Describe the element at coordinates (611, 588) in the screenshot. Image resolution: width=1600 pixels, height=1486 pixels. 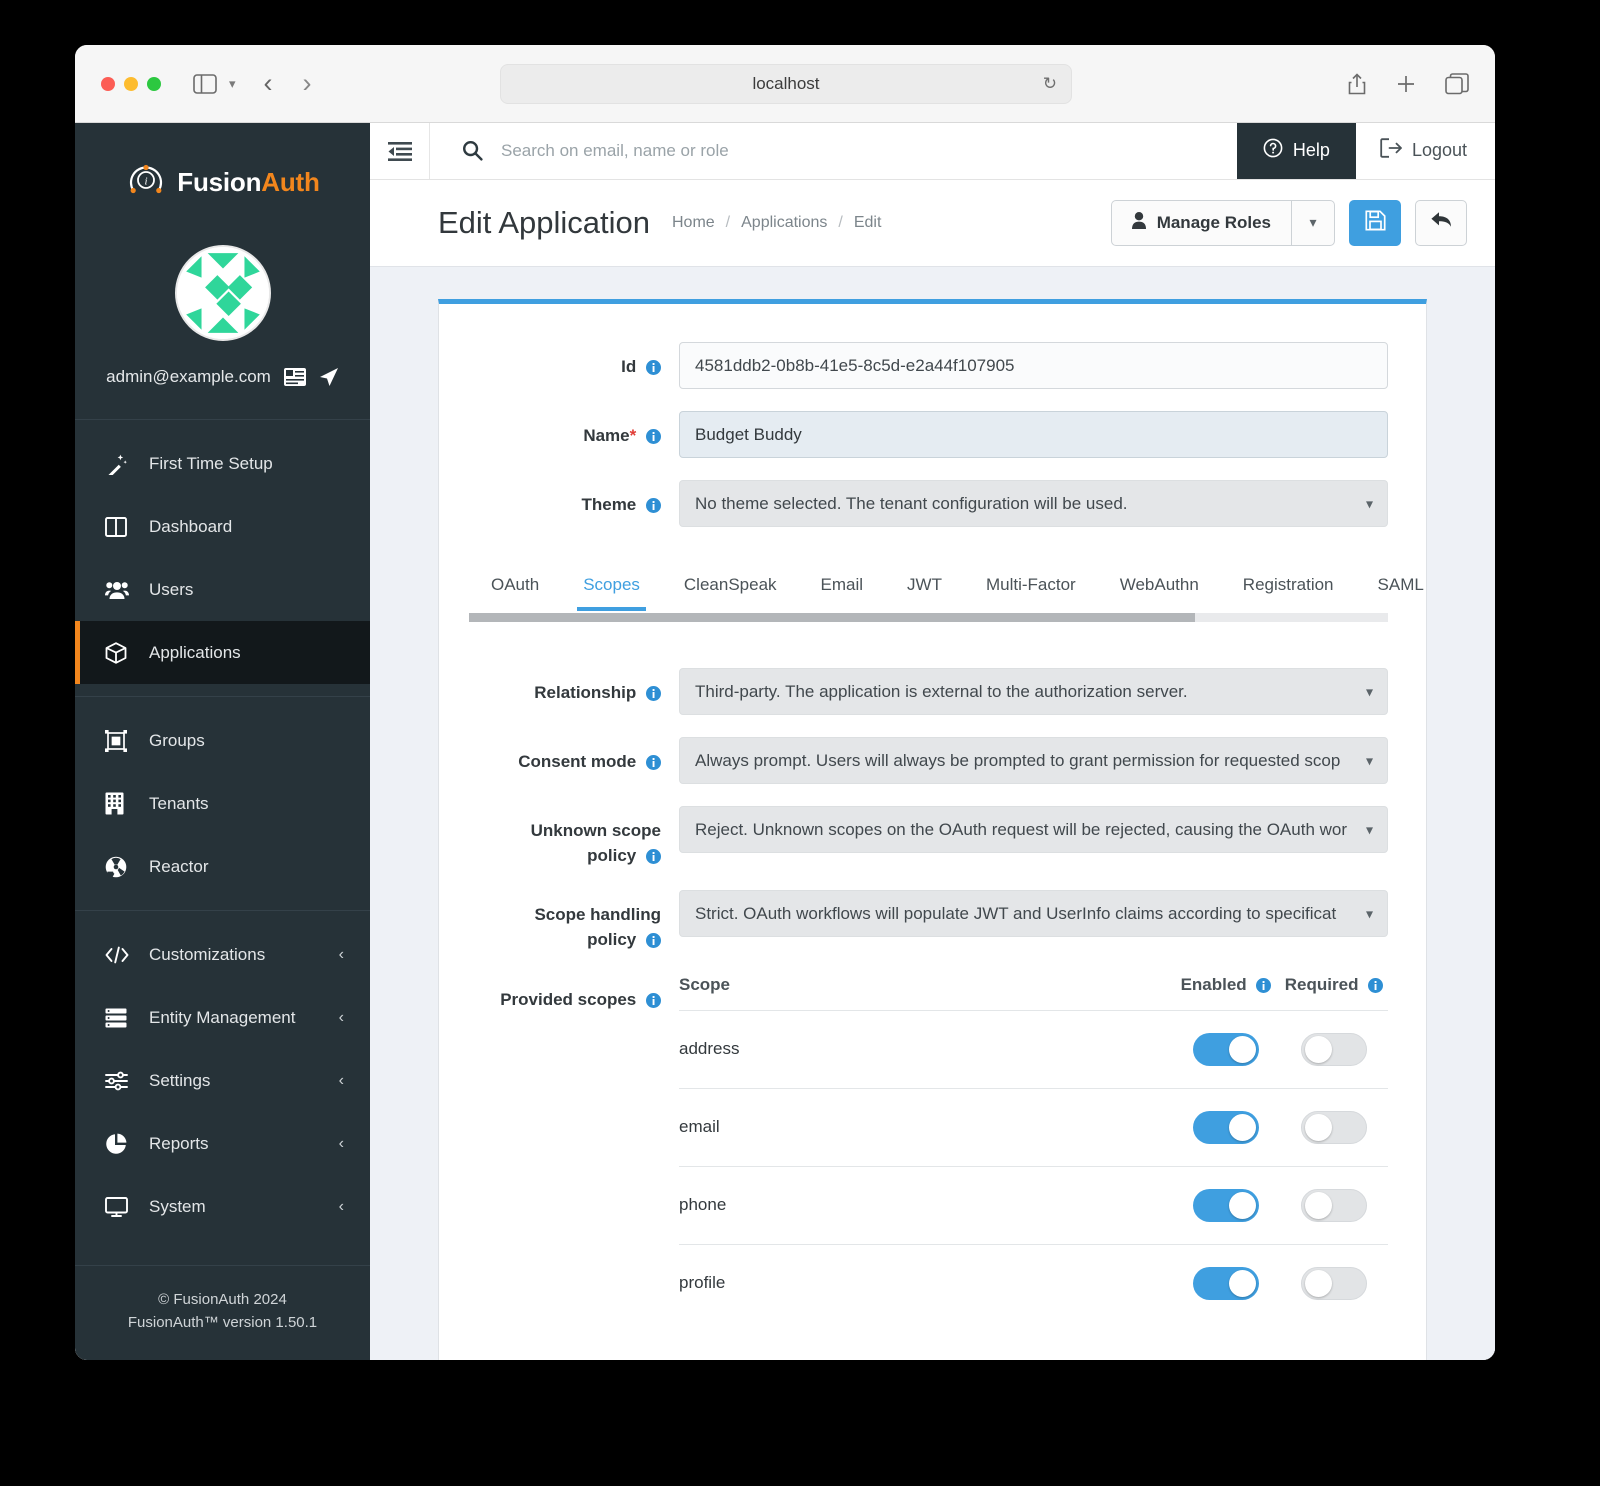
I see `tab-scopes: Scopes` at that location.